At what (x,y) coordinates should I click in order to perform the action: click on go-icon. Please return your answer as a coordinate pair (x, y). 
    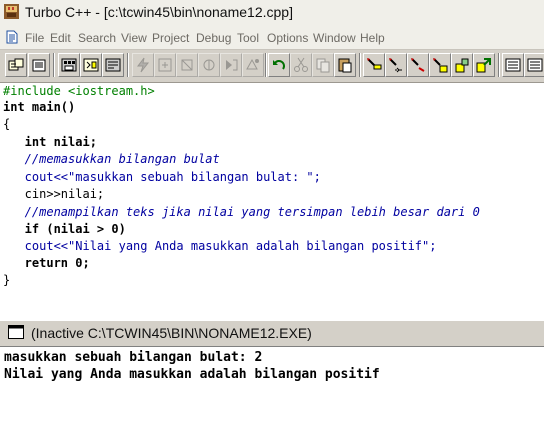
    Looking at the image, I should click on (483, 65).